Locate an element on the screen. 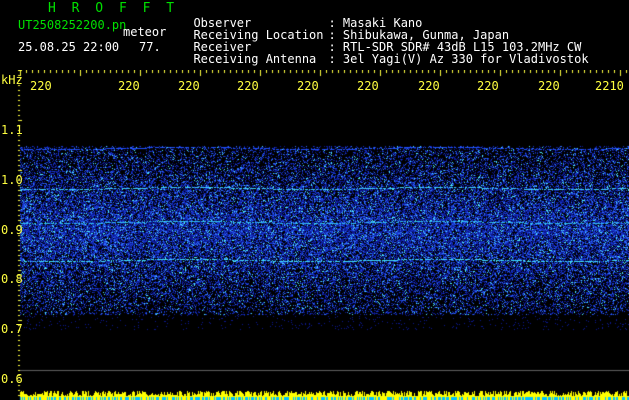 The height and width of the screenshot is (400, 629). y-unit-label: kHz is located at coordinates (12, 80).